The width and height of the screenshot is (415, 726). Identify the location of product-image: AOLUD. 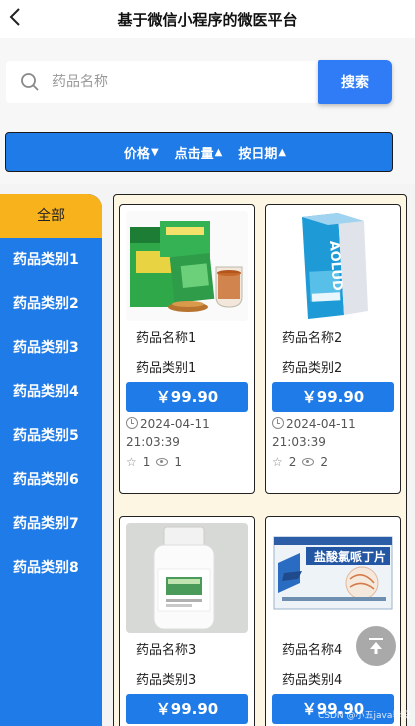
(333, 266).